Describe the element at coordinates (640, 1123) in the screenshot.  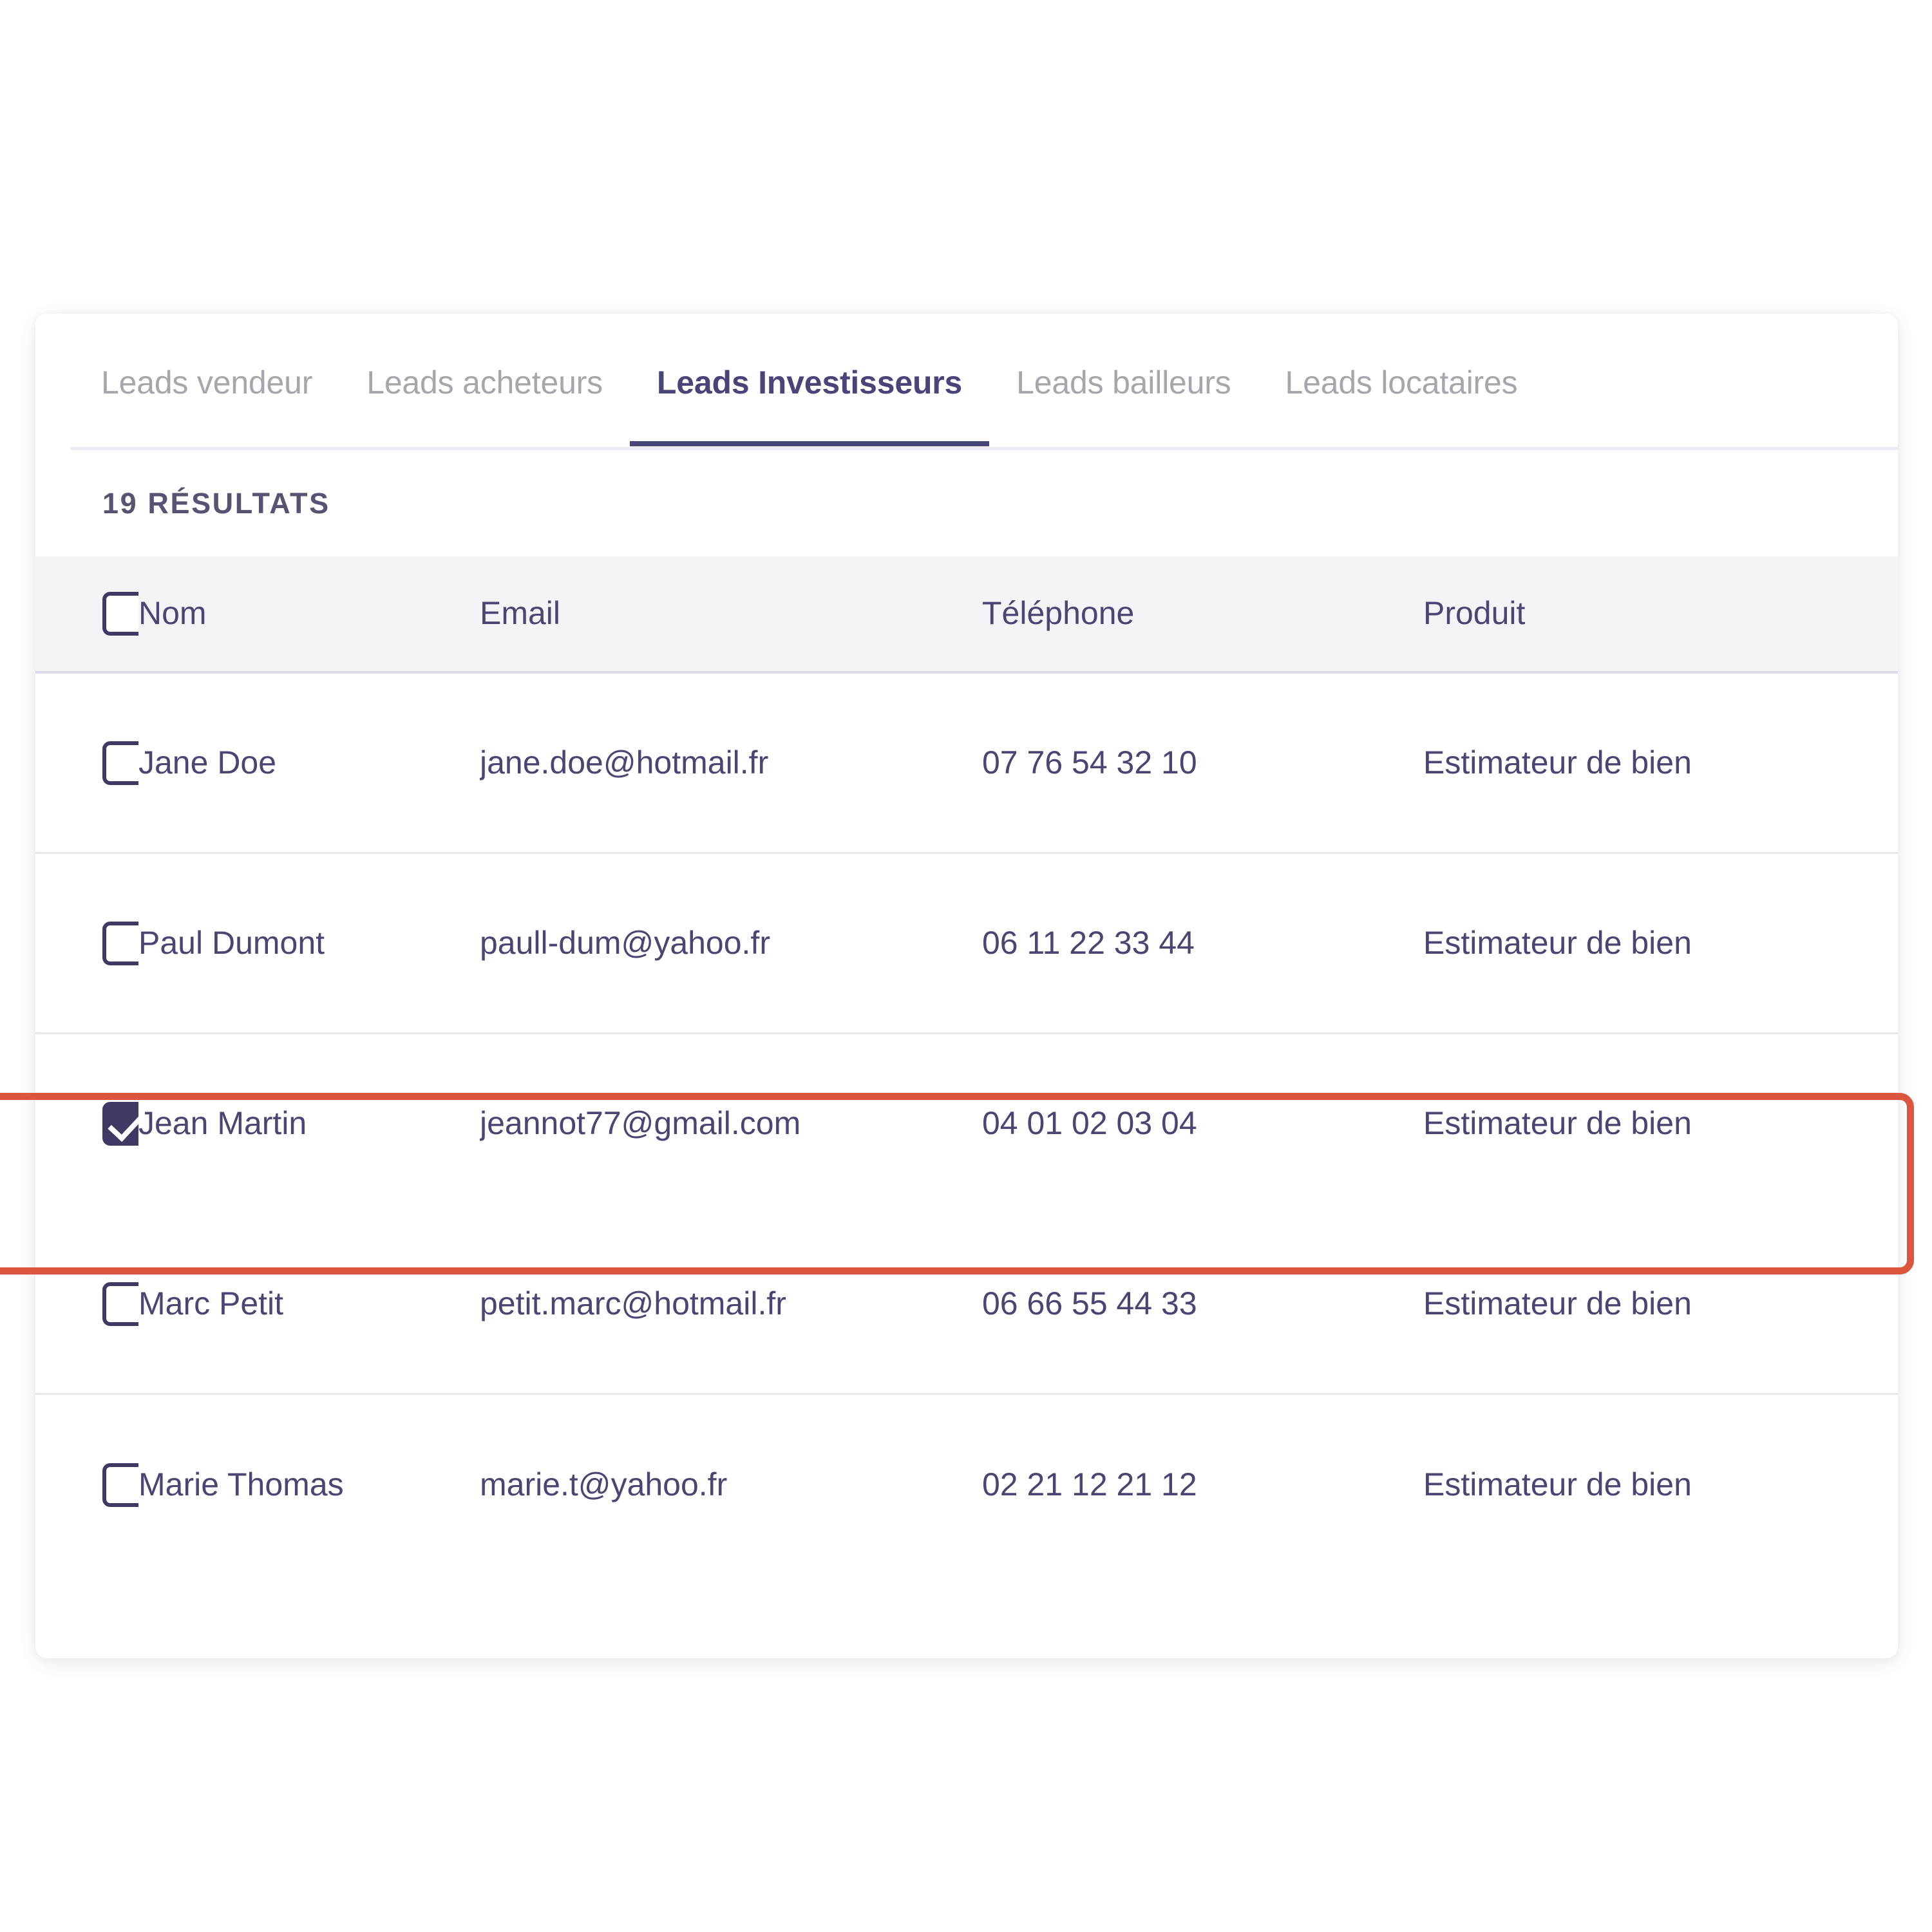
I see `cell-email: jeannot77@gmail.com` at that location.